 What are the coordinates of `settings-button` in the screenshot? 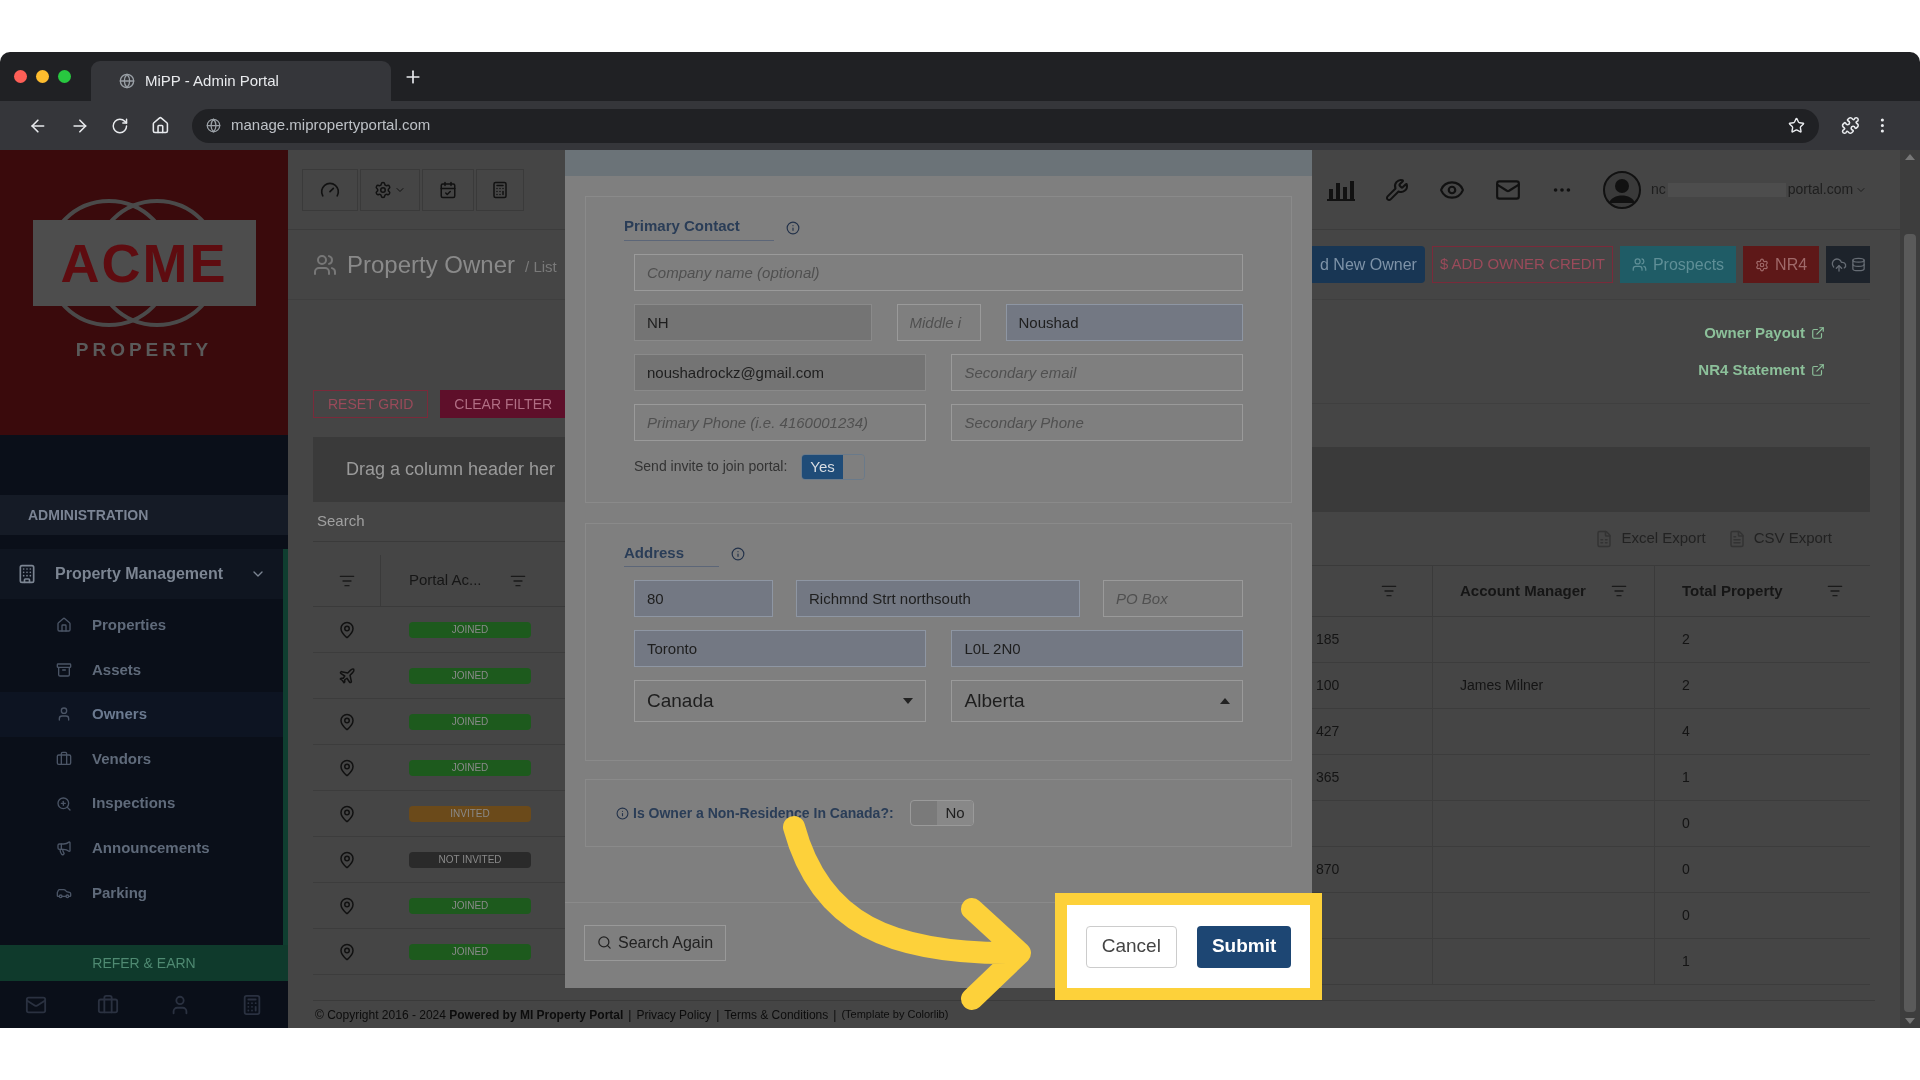 It's located at (390, 189).